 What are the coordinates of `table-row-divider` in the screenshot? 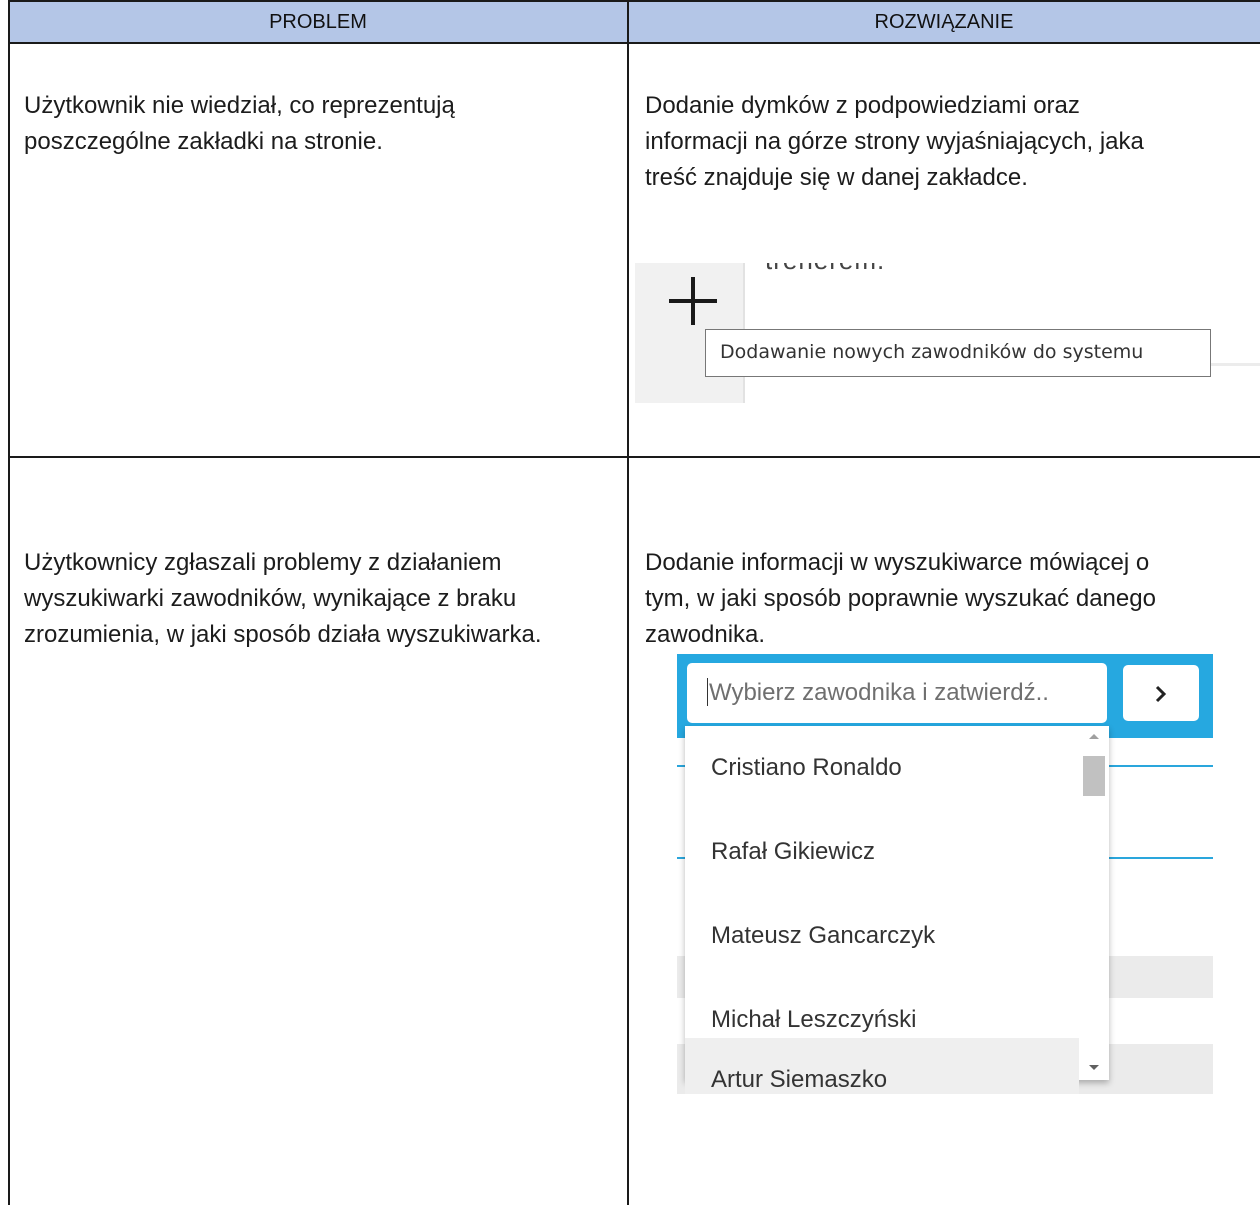 It's located at (634, 457).